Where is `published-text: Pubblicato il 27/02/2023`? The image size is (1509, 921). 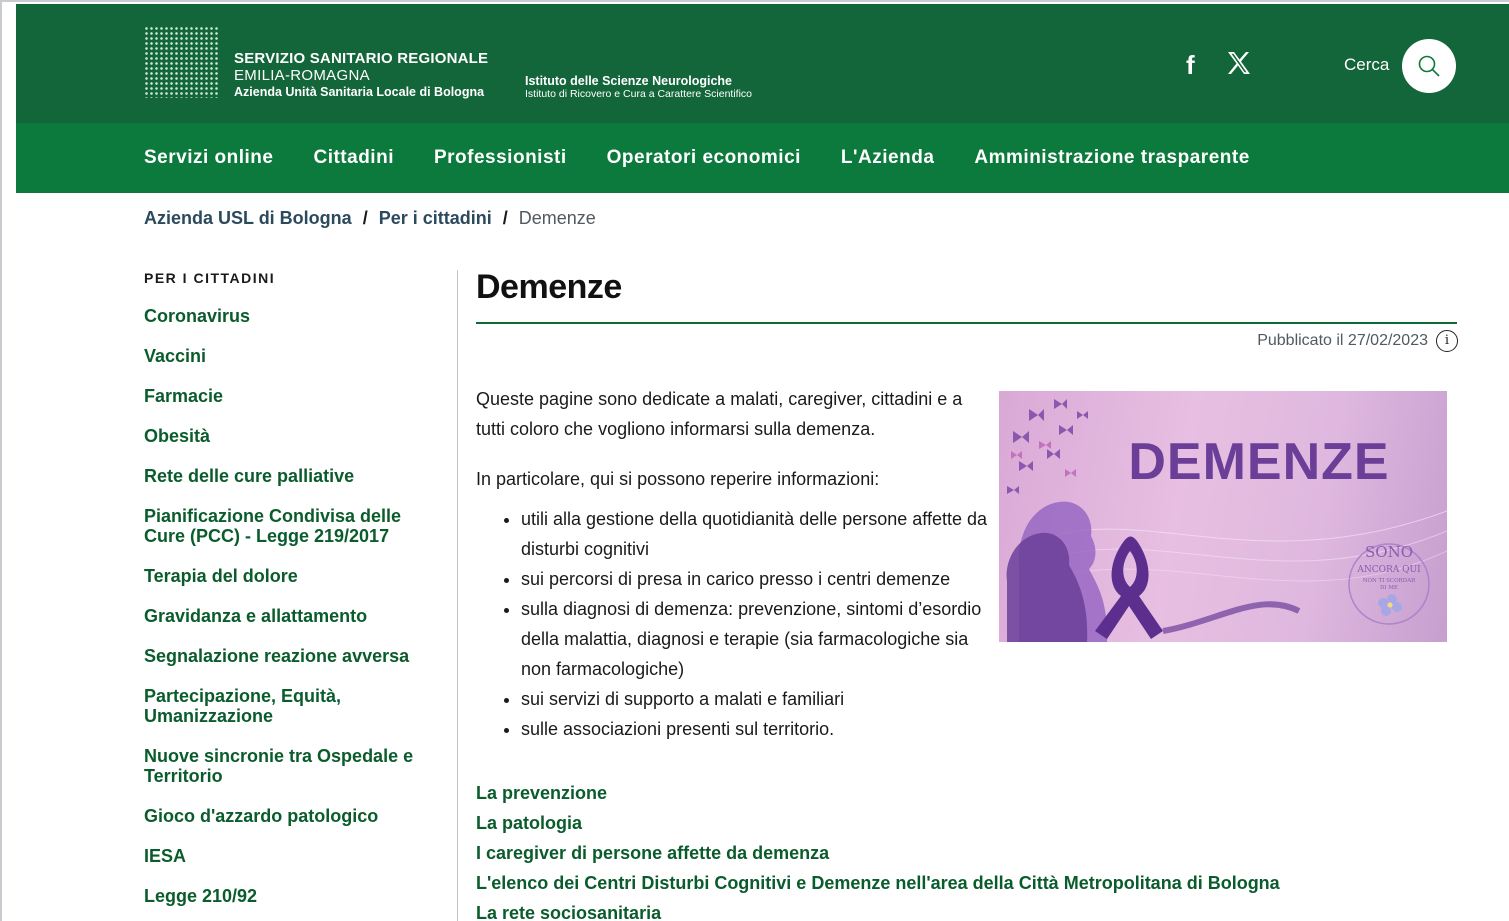 published-text: Pubblicato il 27/02/2023 is located at coordinates (1342, 340).